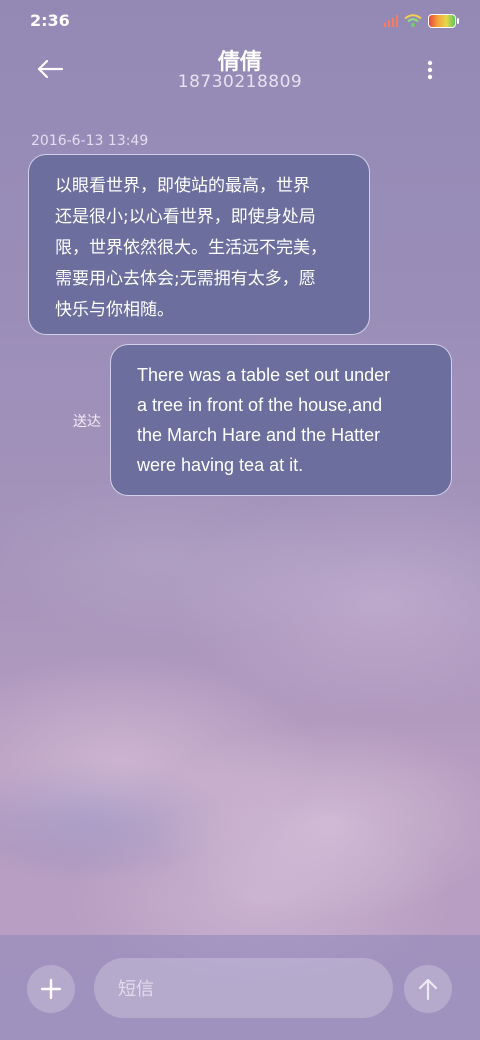  Describe the element at coordinates (50, 20) in the screenshot. I see `status-time: 2:36` at that location.